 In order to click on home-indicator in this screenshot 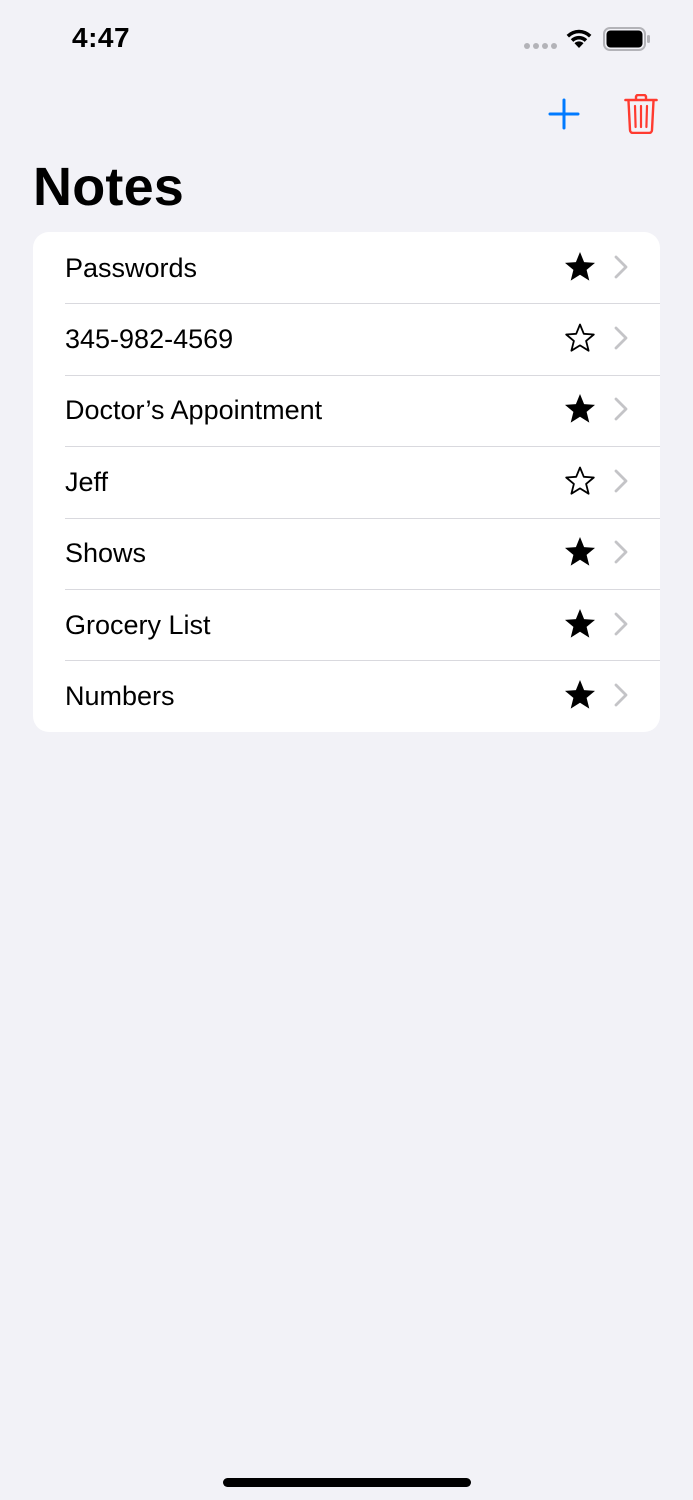, I will do `click(347, 1482)`.